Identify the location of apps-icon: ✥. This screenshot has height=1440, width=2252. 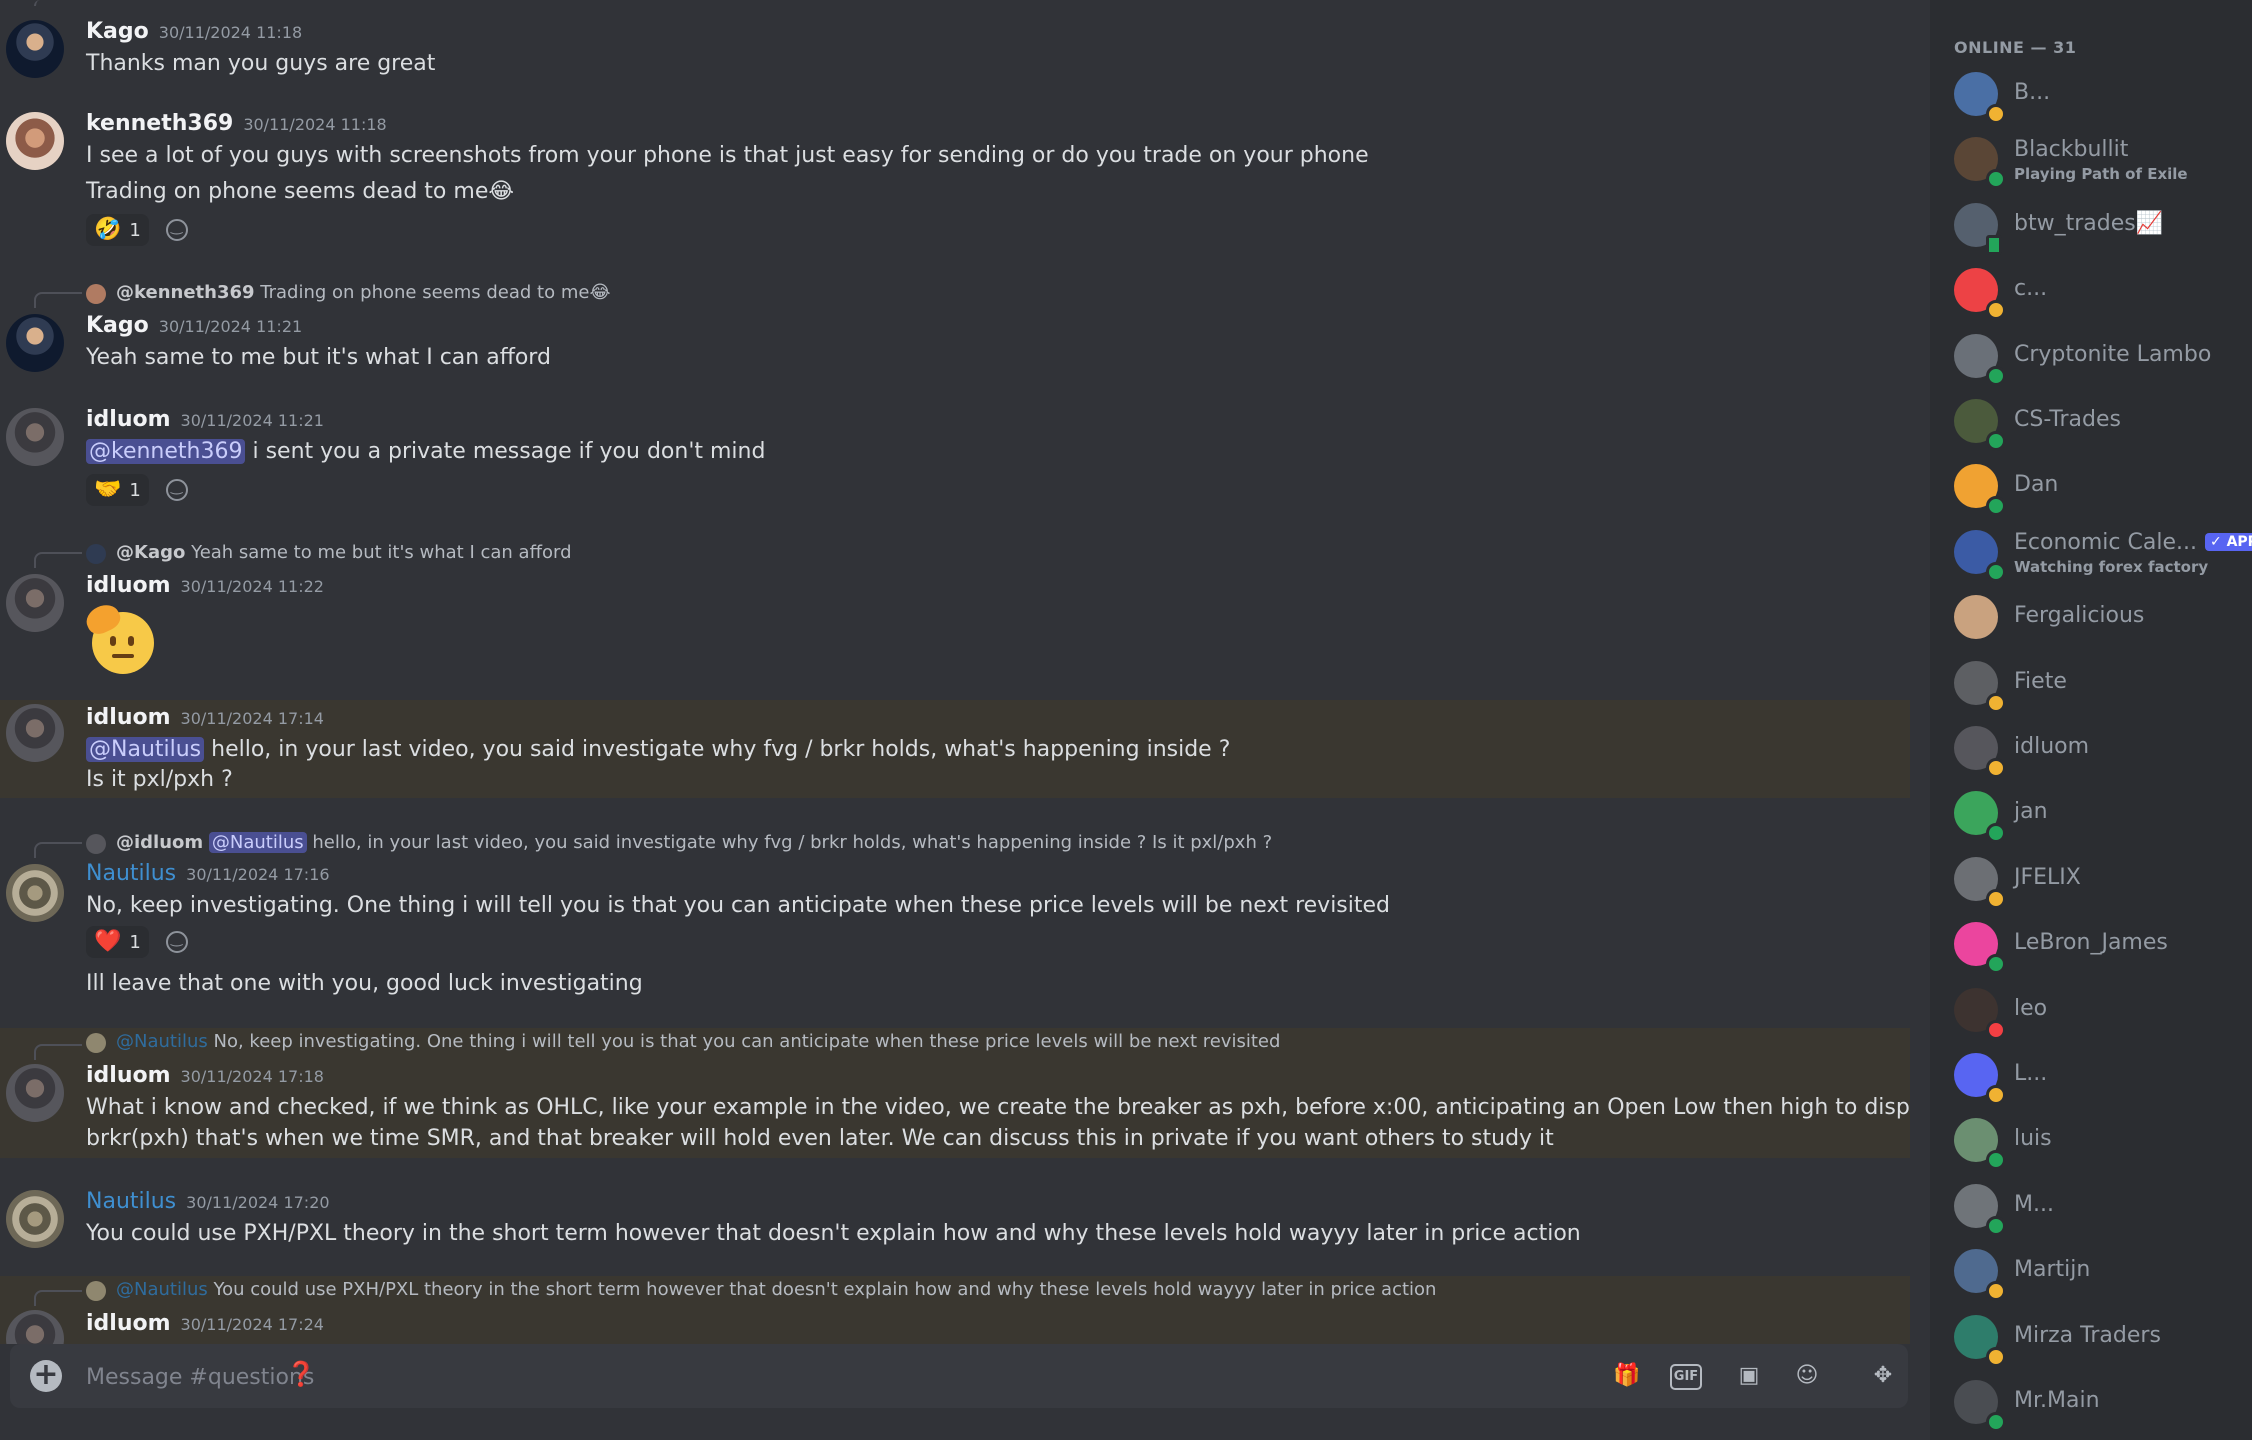
(1883, 1376).